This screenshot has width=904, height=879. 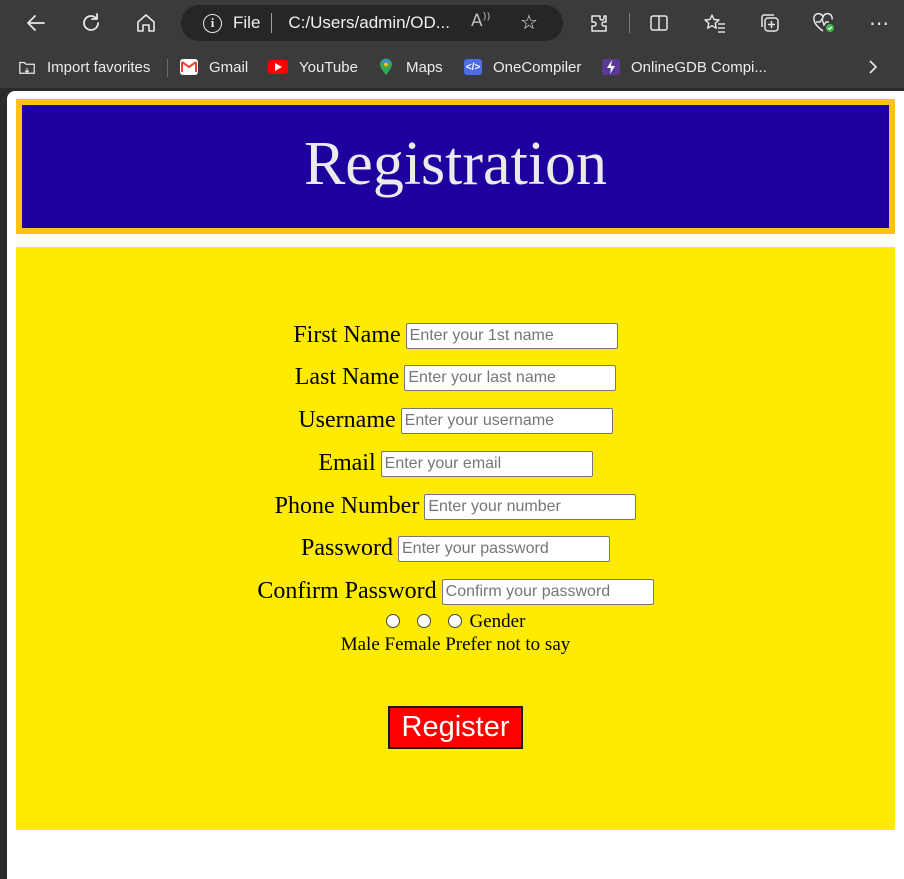 What do you see at coordinates (189, 67) in the screenshot?
I see `gmail-icon` at bounding box center [189, 67].